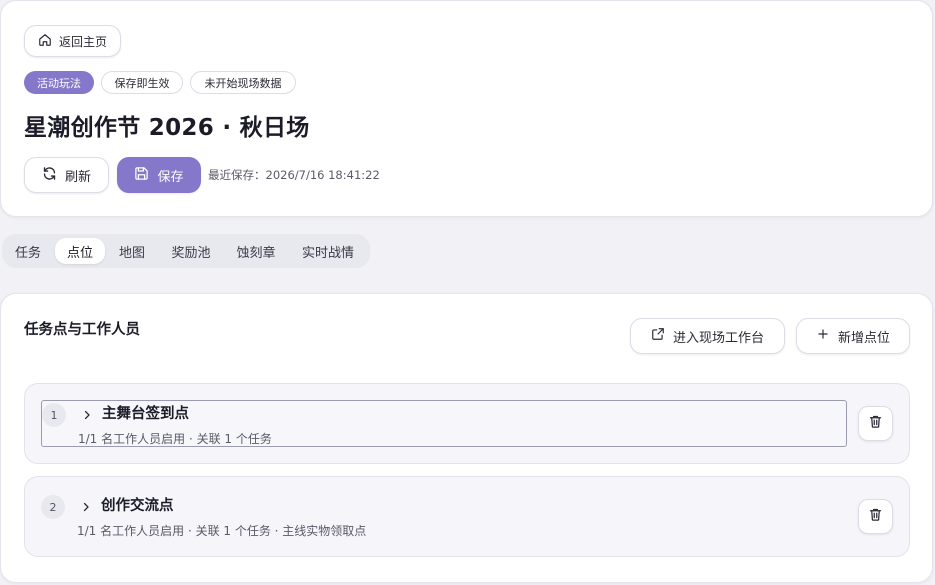 This screenshot has width=935, height=585. I want to click on section-title: 任务点与工作人员, so click(82, 330).